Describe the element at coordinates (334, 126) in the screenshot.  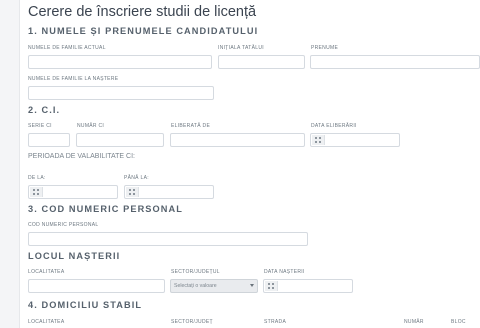
I see `issue-date-label: DATA ELIBERĂRII` at that location.